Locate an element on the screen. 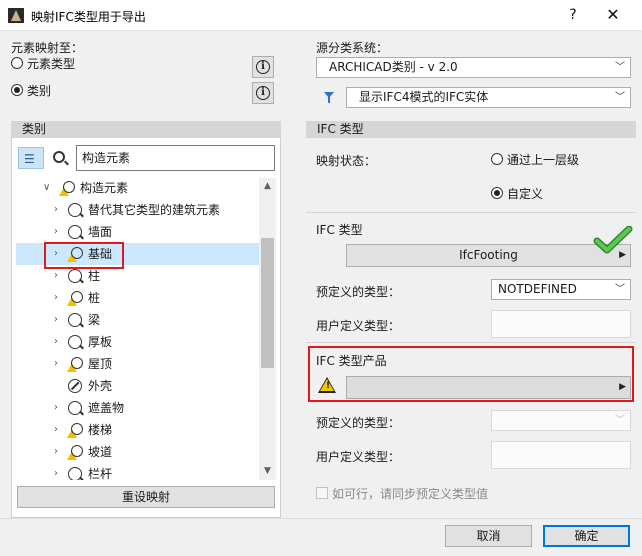 The height and width of the screenshot is (556, 642). highlight-box-selected-category is located at coordinates (84, 255).